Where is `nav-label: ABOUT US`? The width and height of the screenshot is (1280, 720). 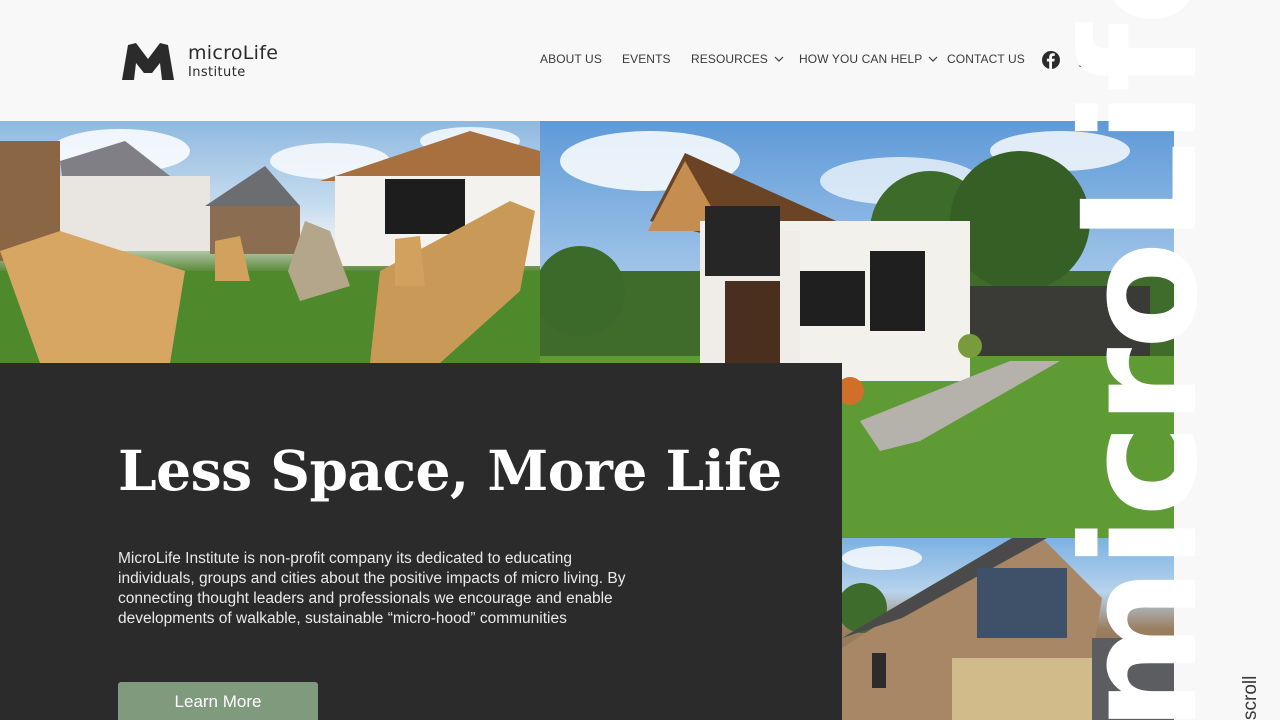 nav-label: ABOUT US is located at coordinates (571, 59).